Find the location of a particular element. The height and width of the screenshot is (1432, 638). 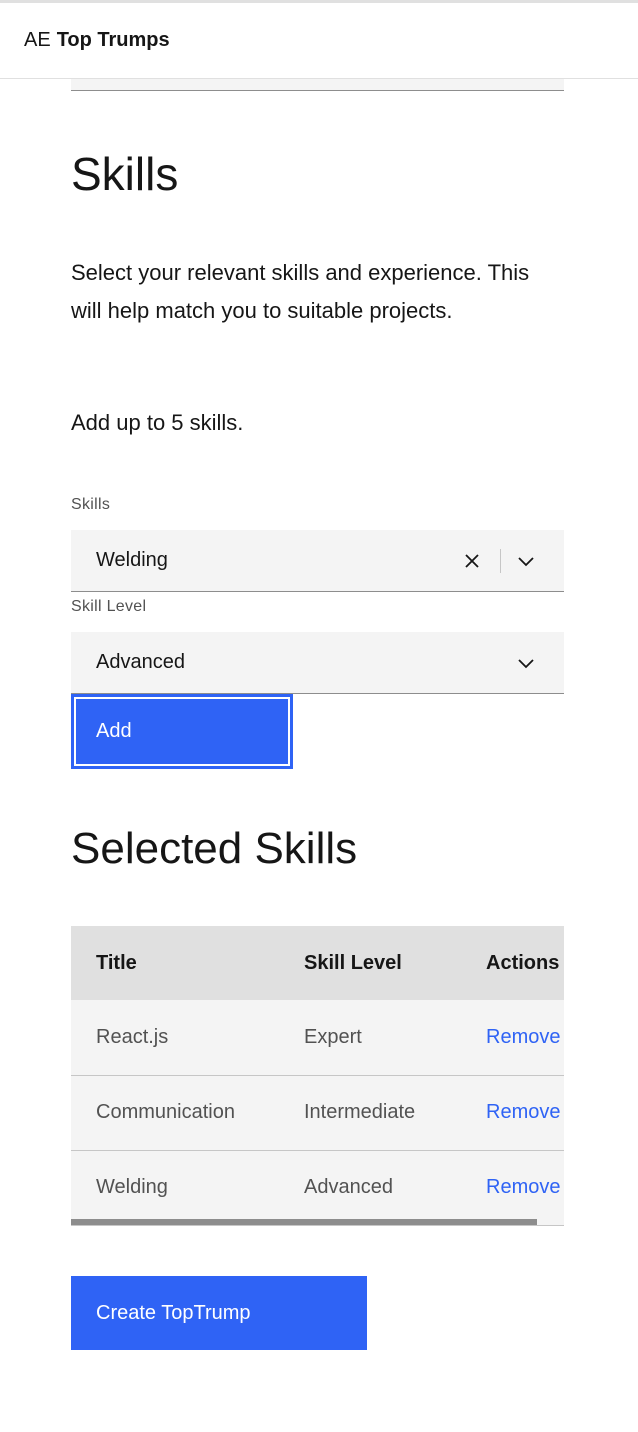

skill-level-select: Advanced is located at coordinates (317, 663).